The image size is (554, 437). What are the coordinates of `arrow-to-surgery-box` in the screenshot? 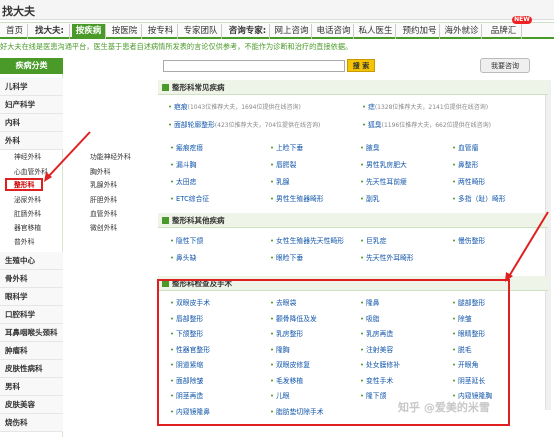 It's located at (528, 245).